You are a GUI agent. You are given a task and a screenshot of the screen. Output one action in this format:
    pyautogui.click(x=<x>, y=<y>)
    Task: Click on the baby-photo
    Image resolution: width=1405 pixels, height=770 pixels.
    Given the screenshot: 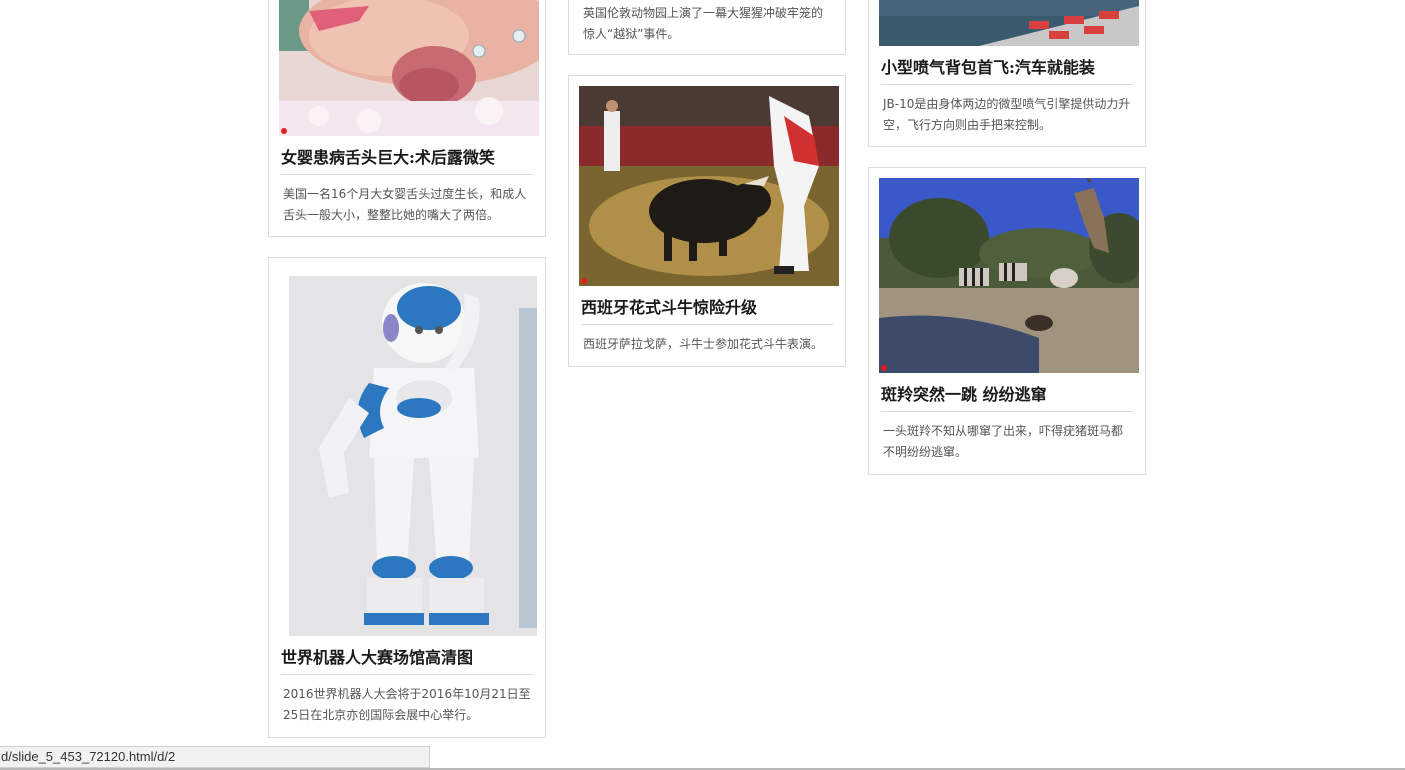 What is the action you would take?
    pyautogui.click(x=409, y=68)
    